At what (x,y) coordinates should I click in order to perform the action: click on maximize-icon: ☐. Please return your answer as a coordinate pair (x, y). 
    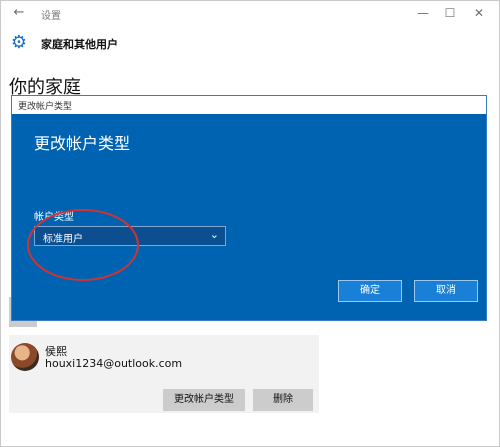
    Looking at the image, I should click on (450, 13).